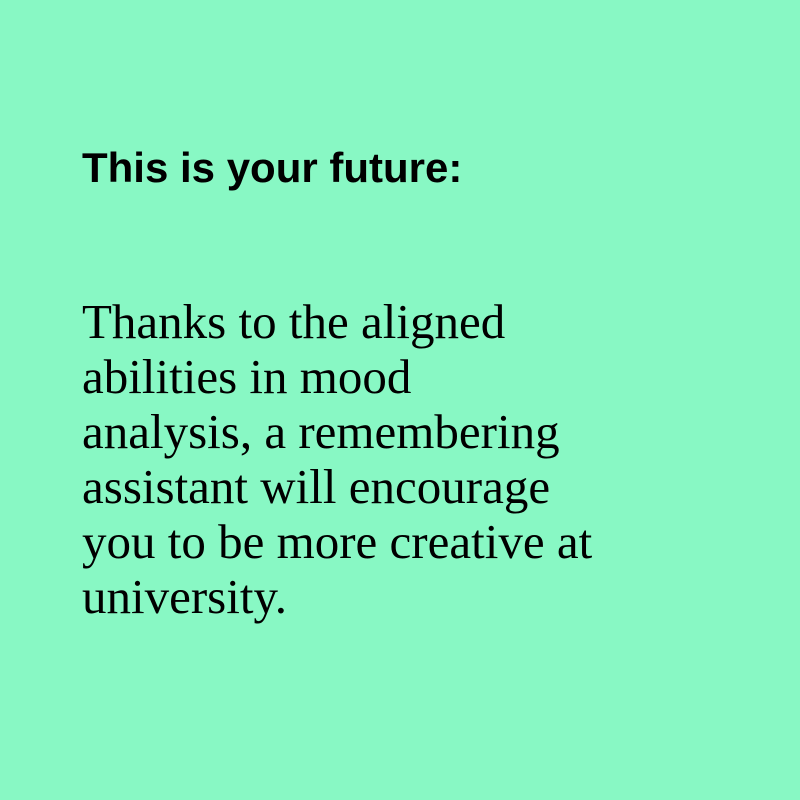  I want to click on body-line: you to be more creative at, so click(337, 541).